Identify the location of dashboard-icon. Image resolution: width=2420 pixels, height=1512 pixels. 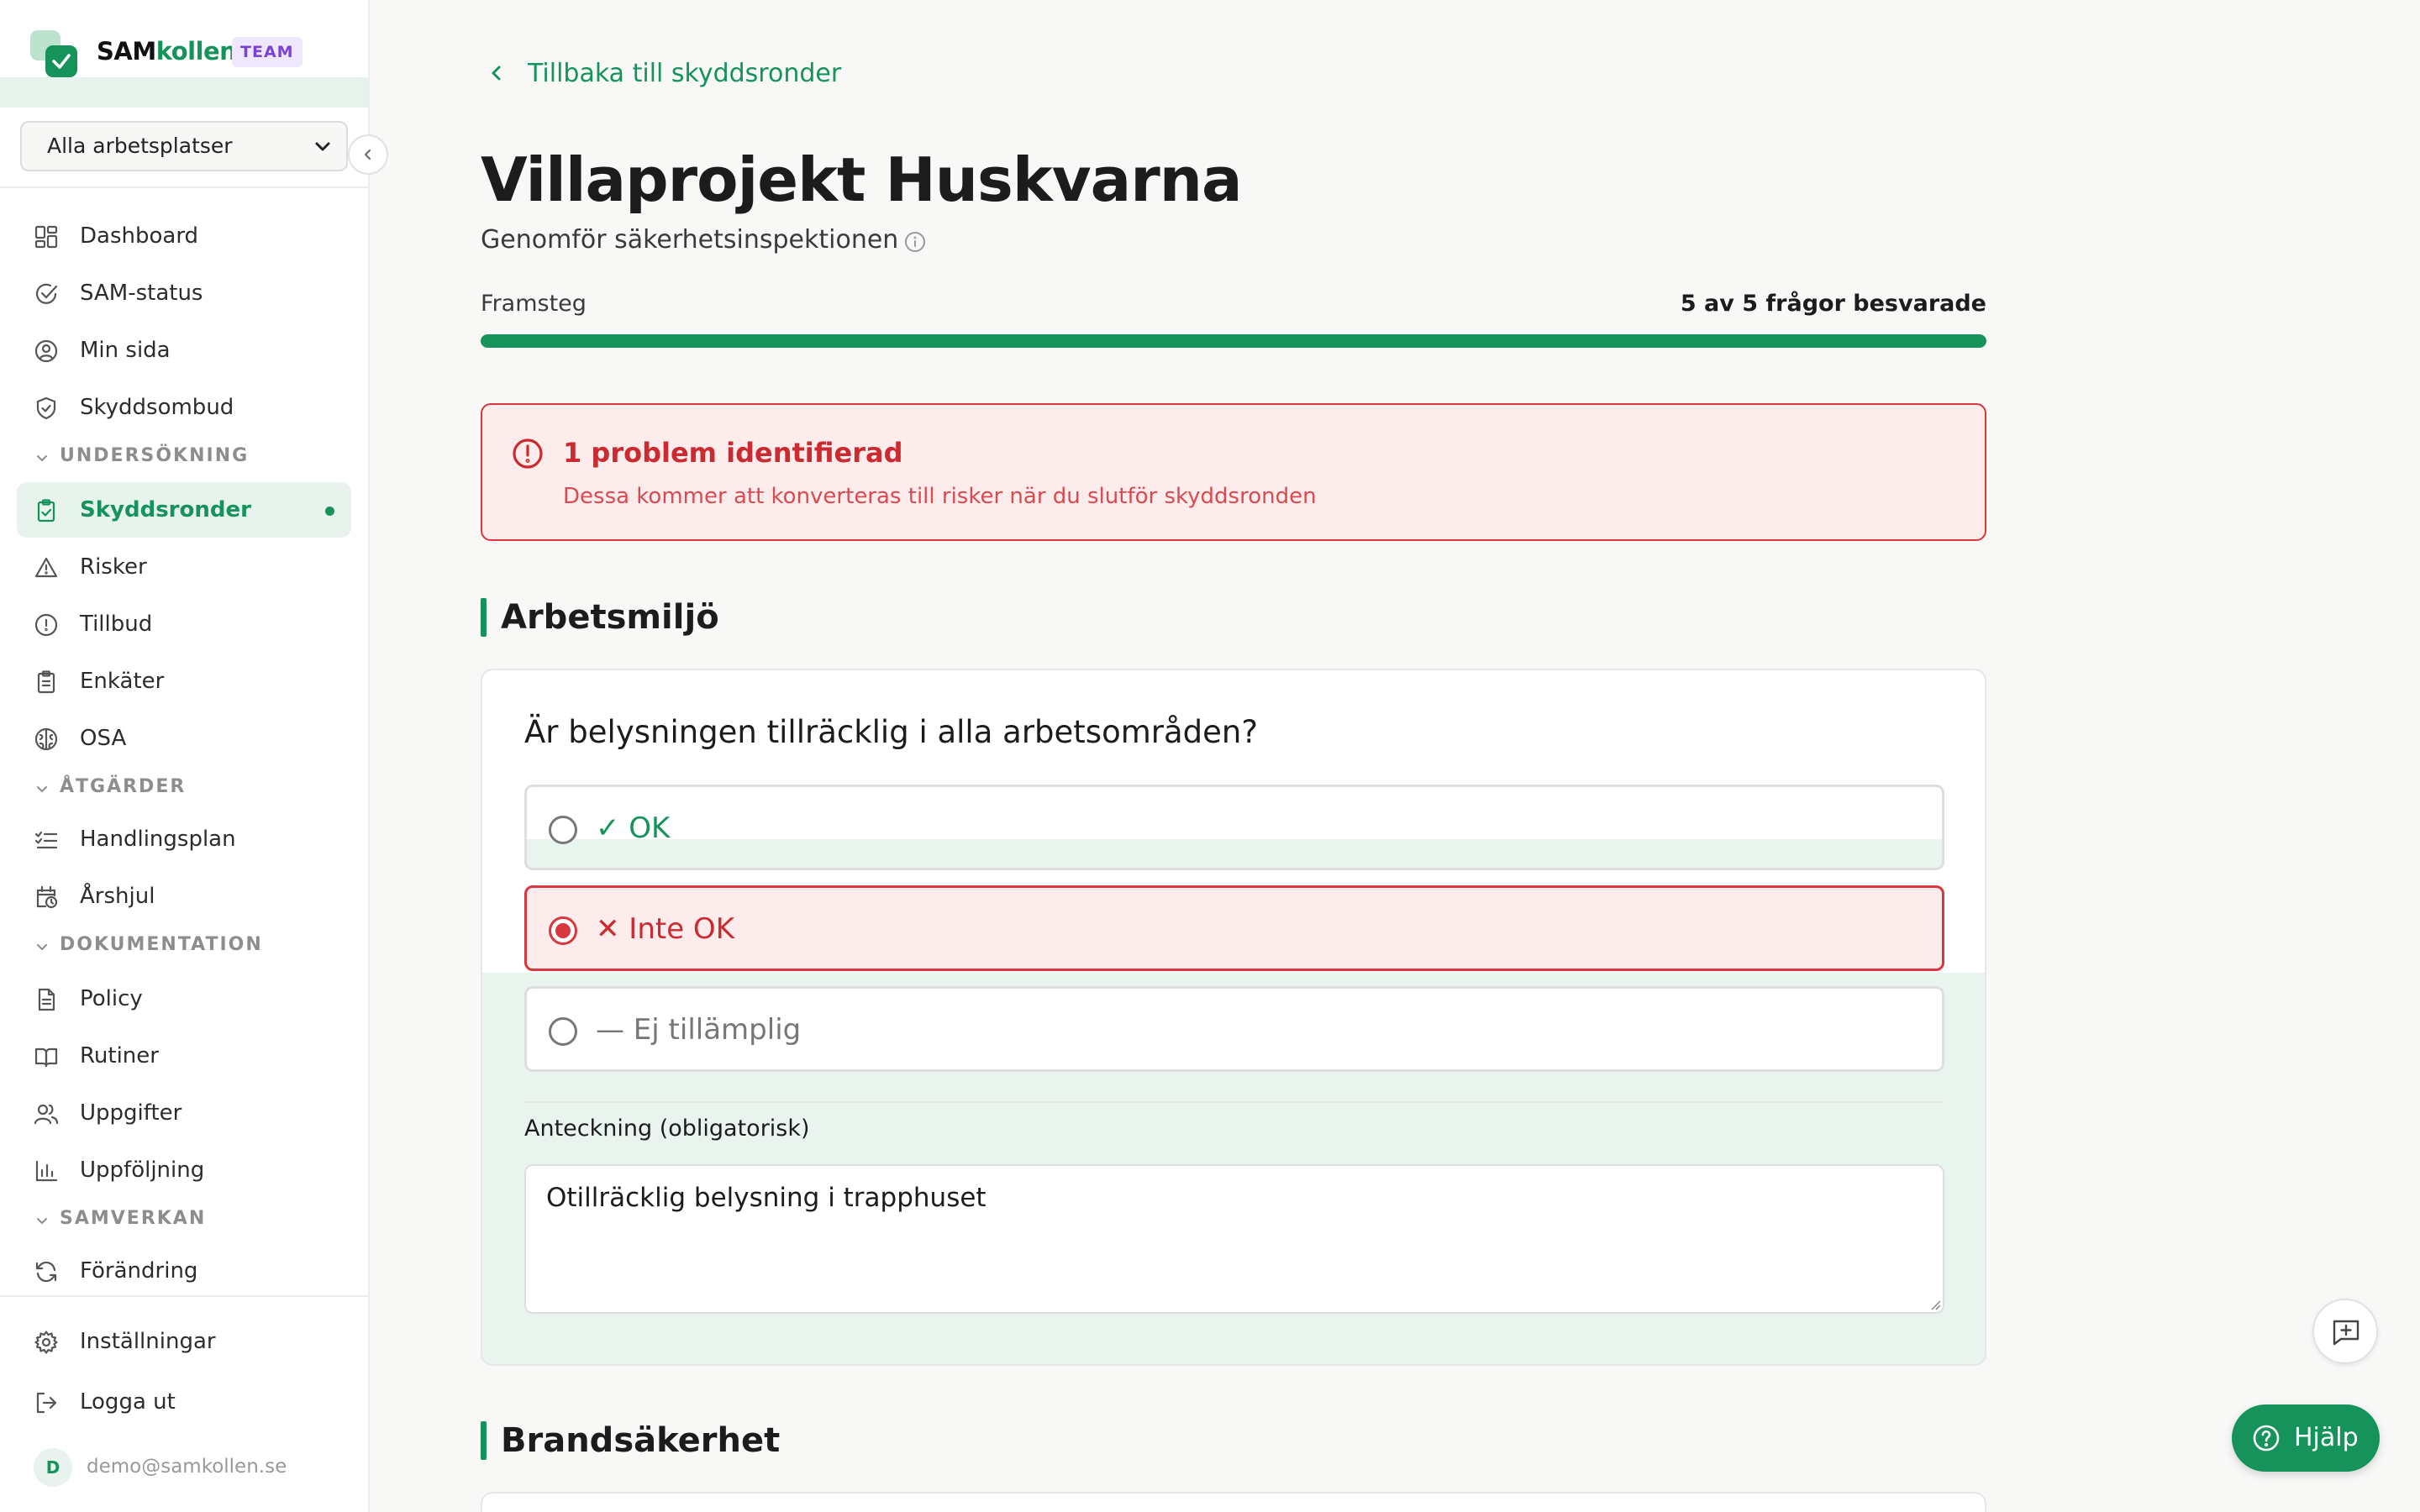
(46, 237).